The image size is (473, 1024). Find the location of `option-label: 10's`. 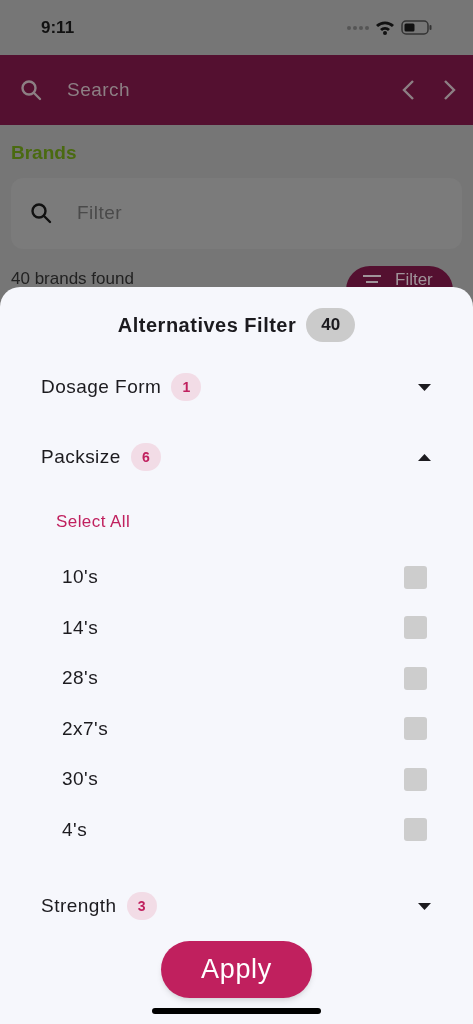

option-label: 10's is located at coordinates (80, 577).